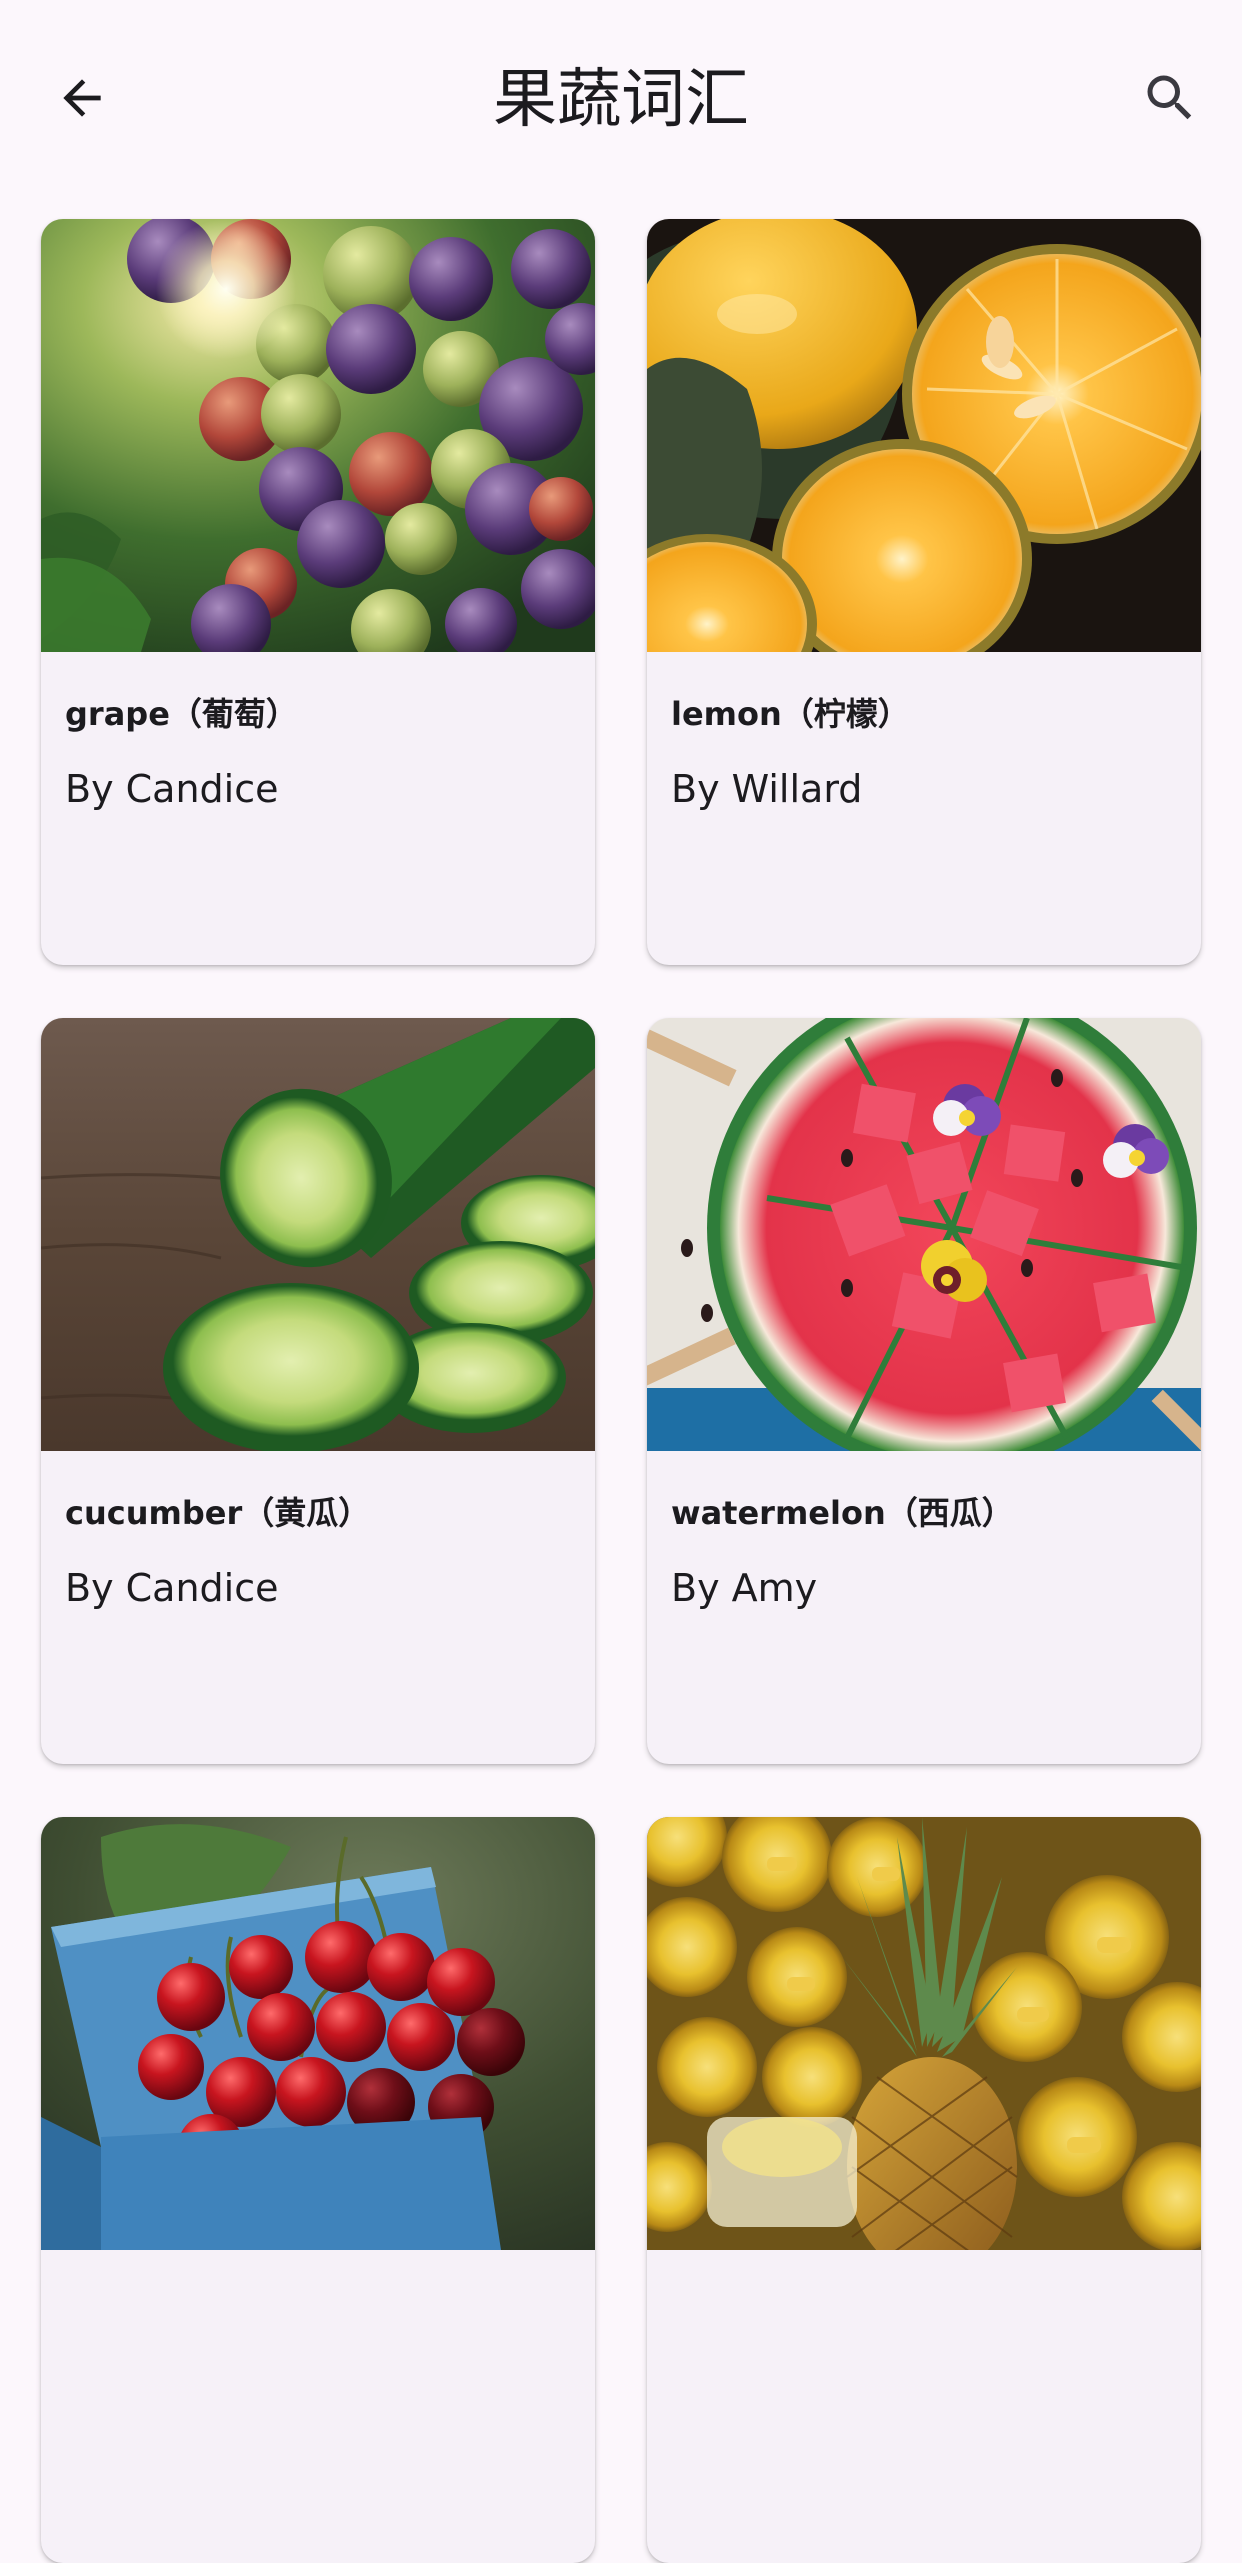 This screenshot has height=2563, width=1242. I want to click on cucumber-photo, so click(318, 1234).